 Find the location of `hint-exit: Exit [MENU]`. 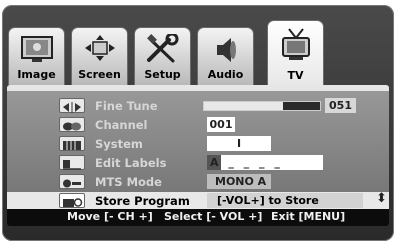

hint-exit: Exit [MENU] is located at coordinates (308, 216).